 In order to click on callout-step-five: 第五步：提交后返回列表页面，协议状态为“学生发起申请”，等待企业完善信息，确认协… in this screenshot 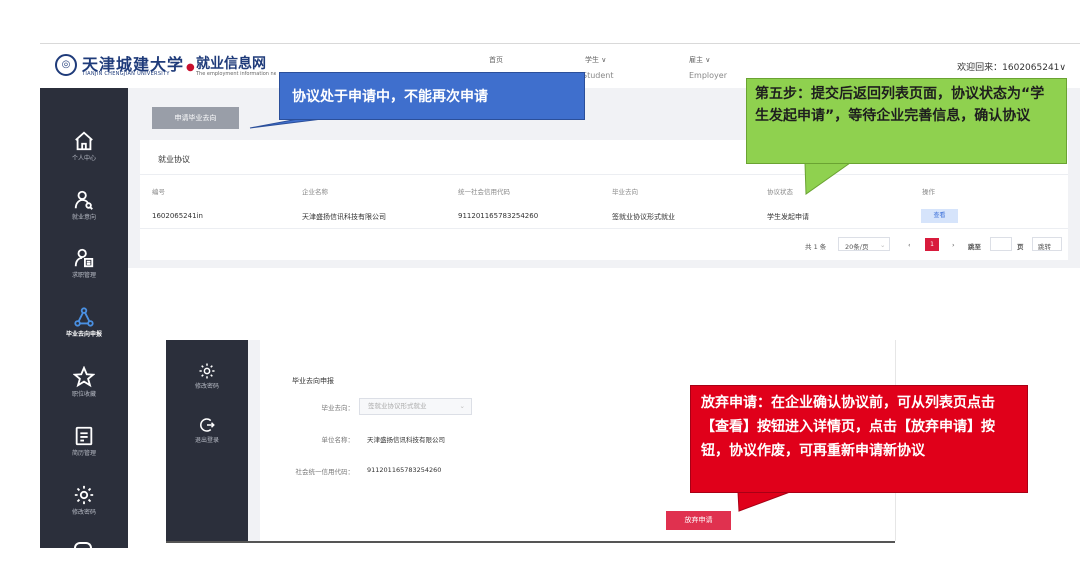, I will do `click(906, 121)`.